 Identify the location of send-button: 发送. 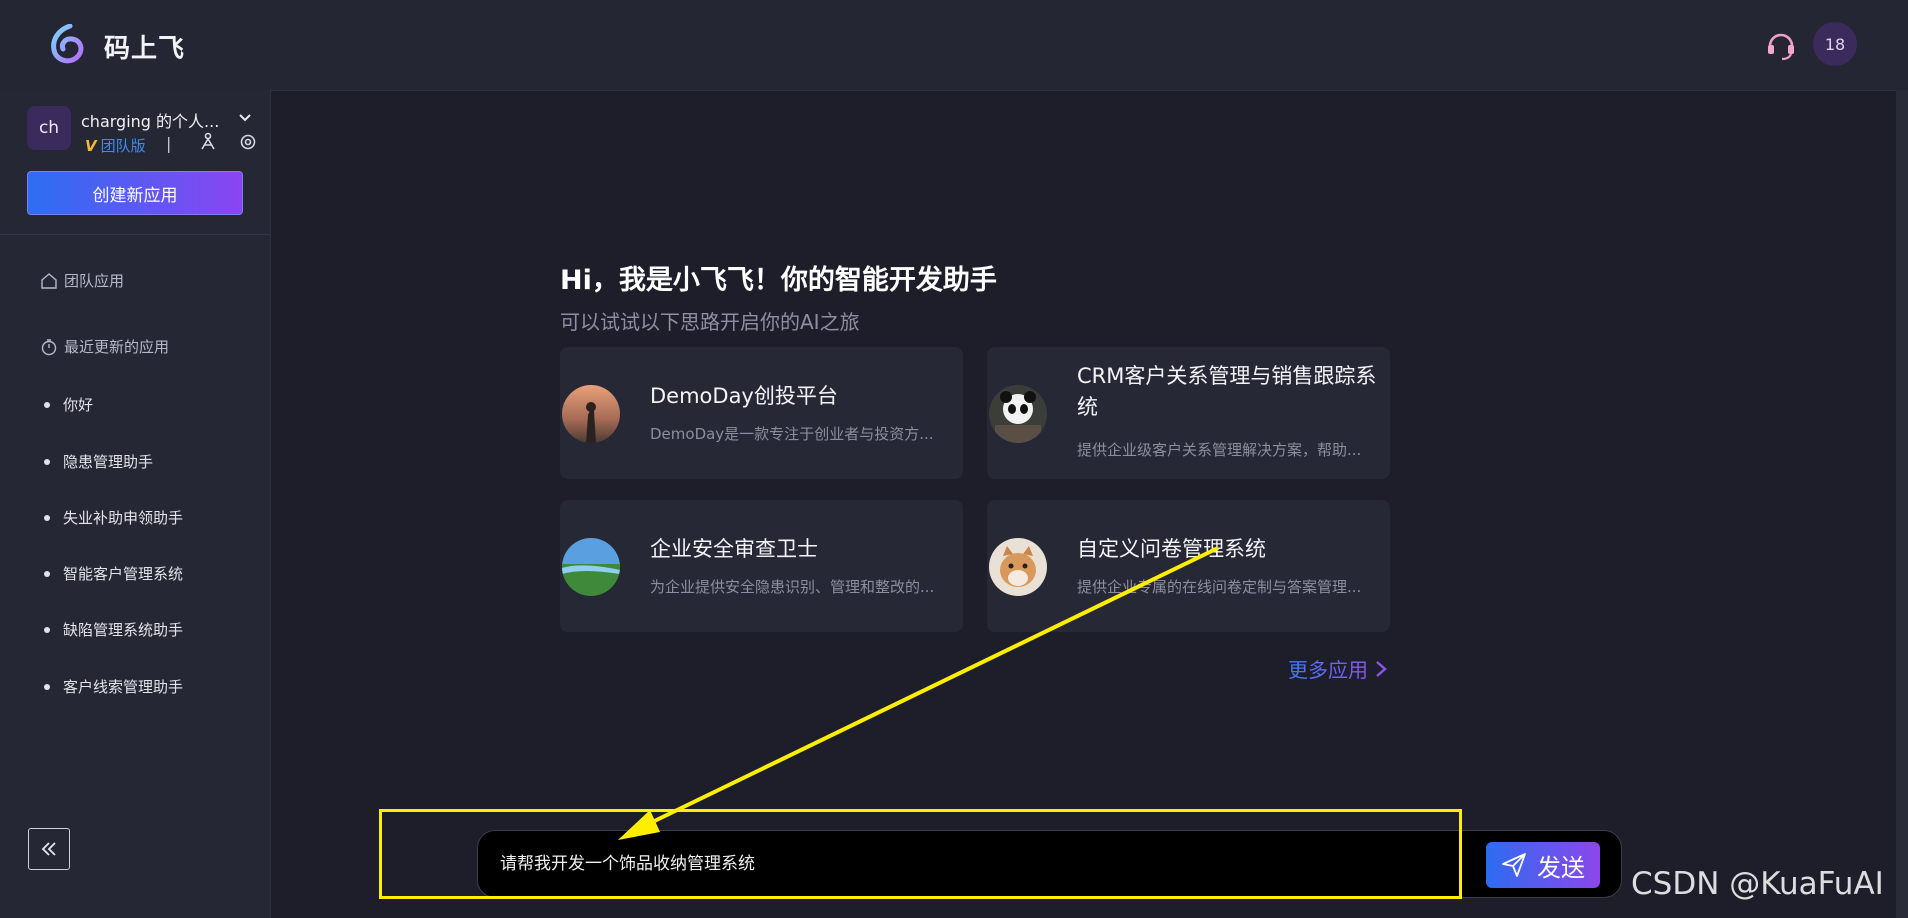
(1543, 865).